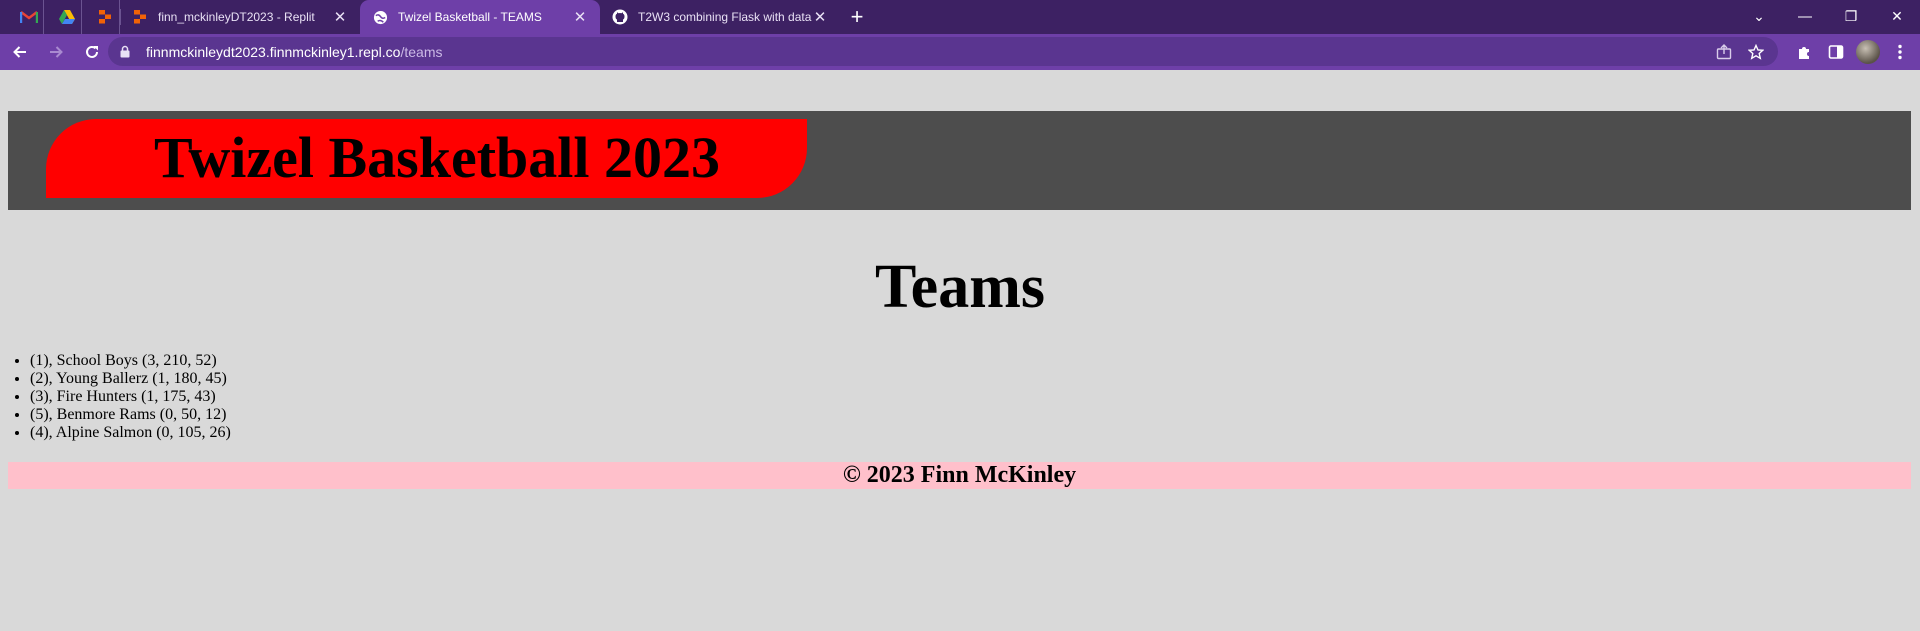 The height and width of the screenshot is (631, 1920). I want to click on tab-replit: finn_mckinleyDT2023 - Replit ✕, so click(240, 17).